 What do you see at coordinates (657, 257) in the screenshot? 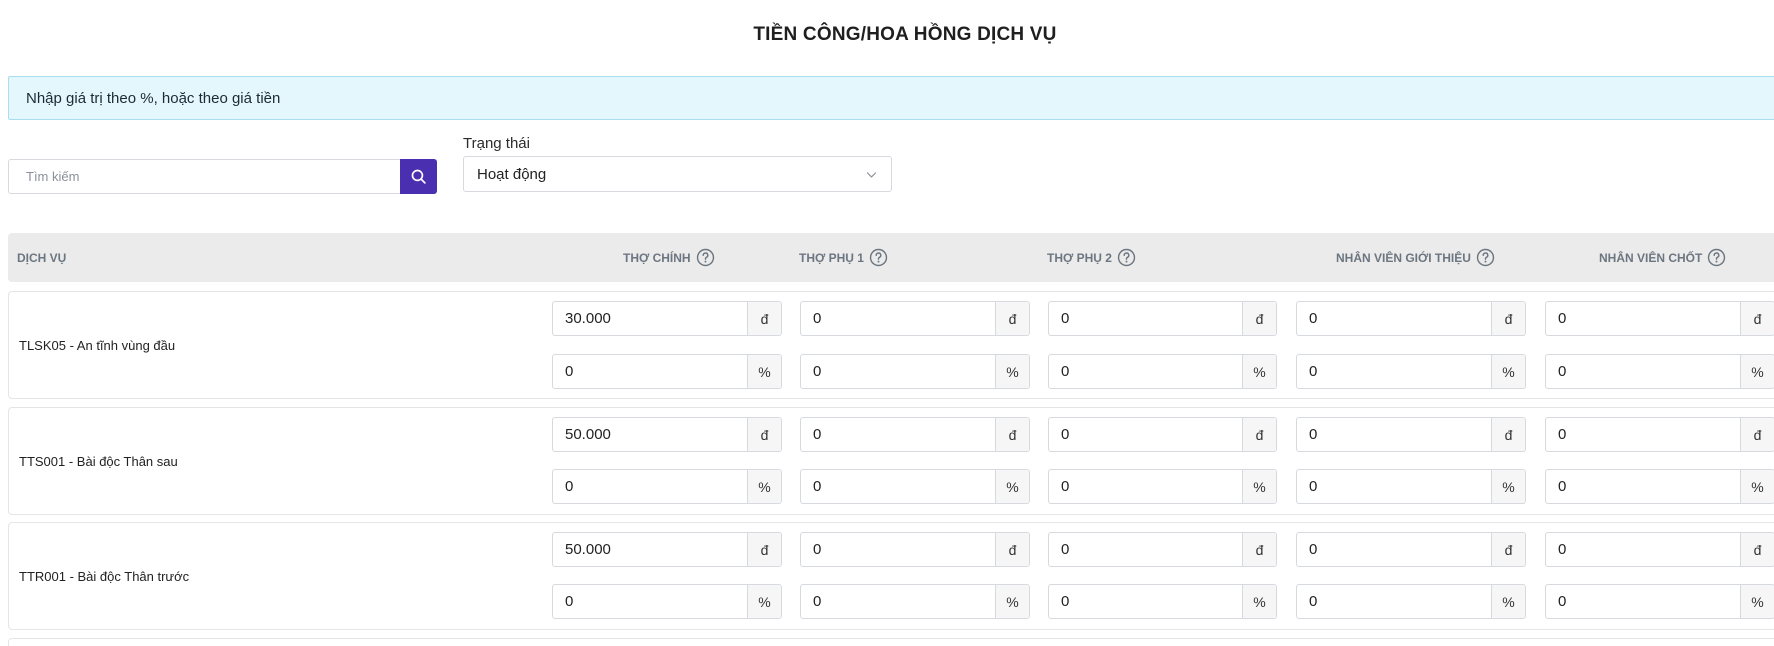
I see `column-header-label: THỢ CHÍNH` at bounding box center [657, 257].